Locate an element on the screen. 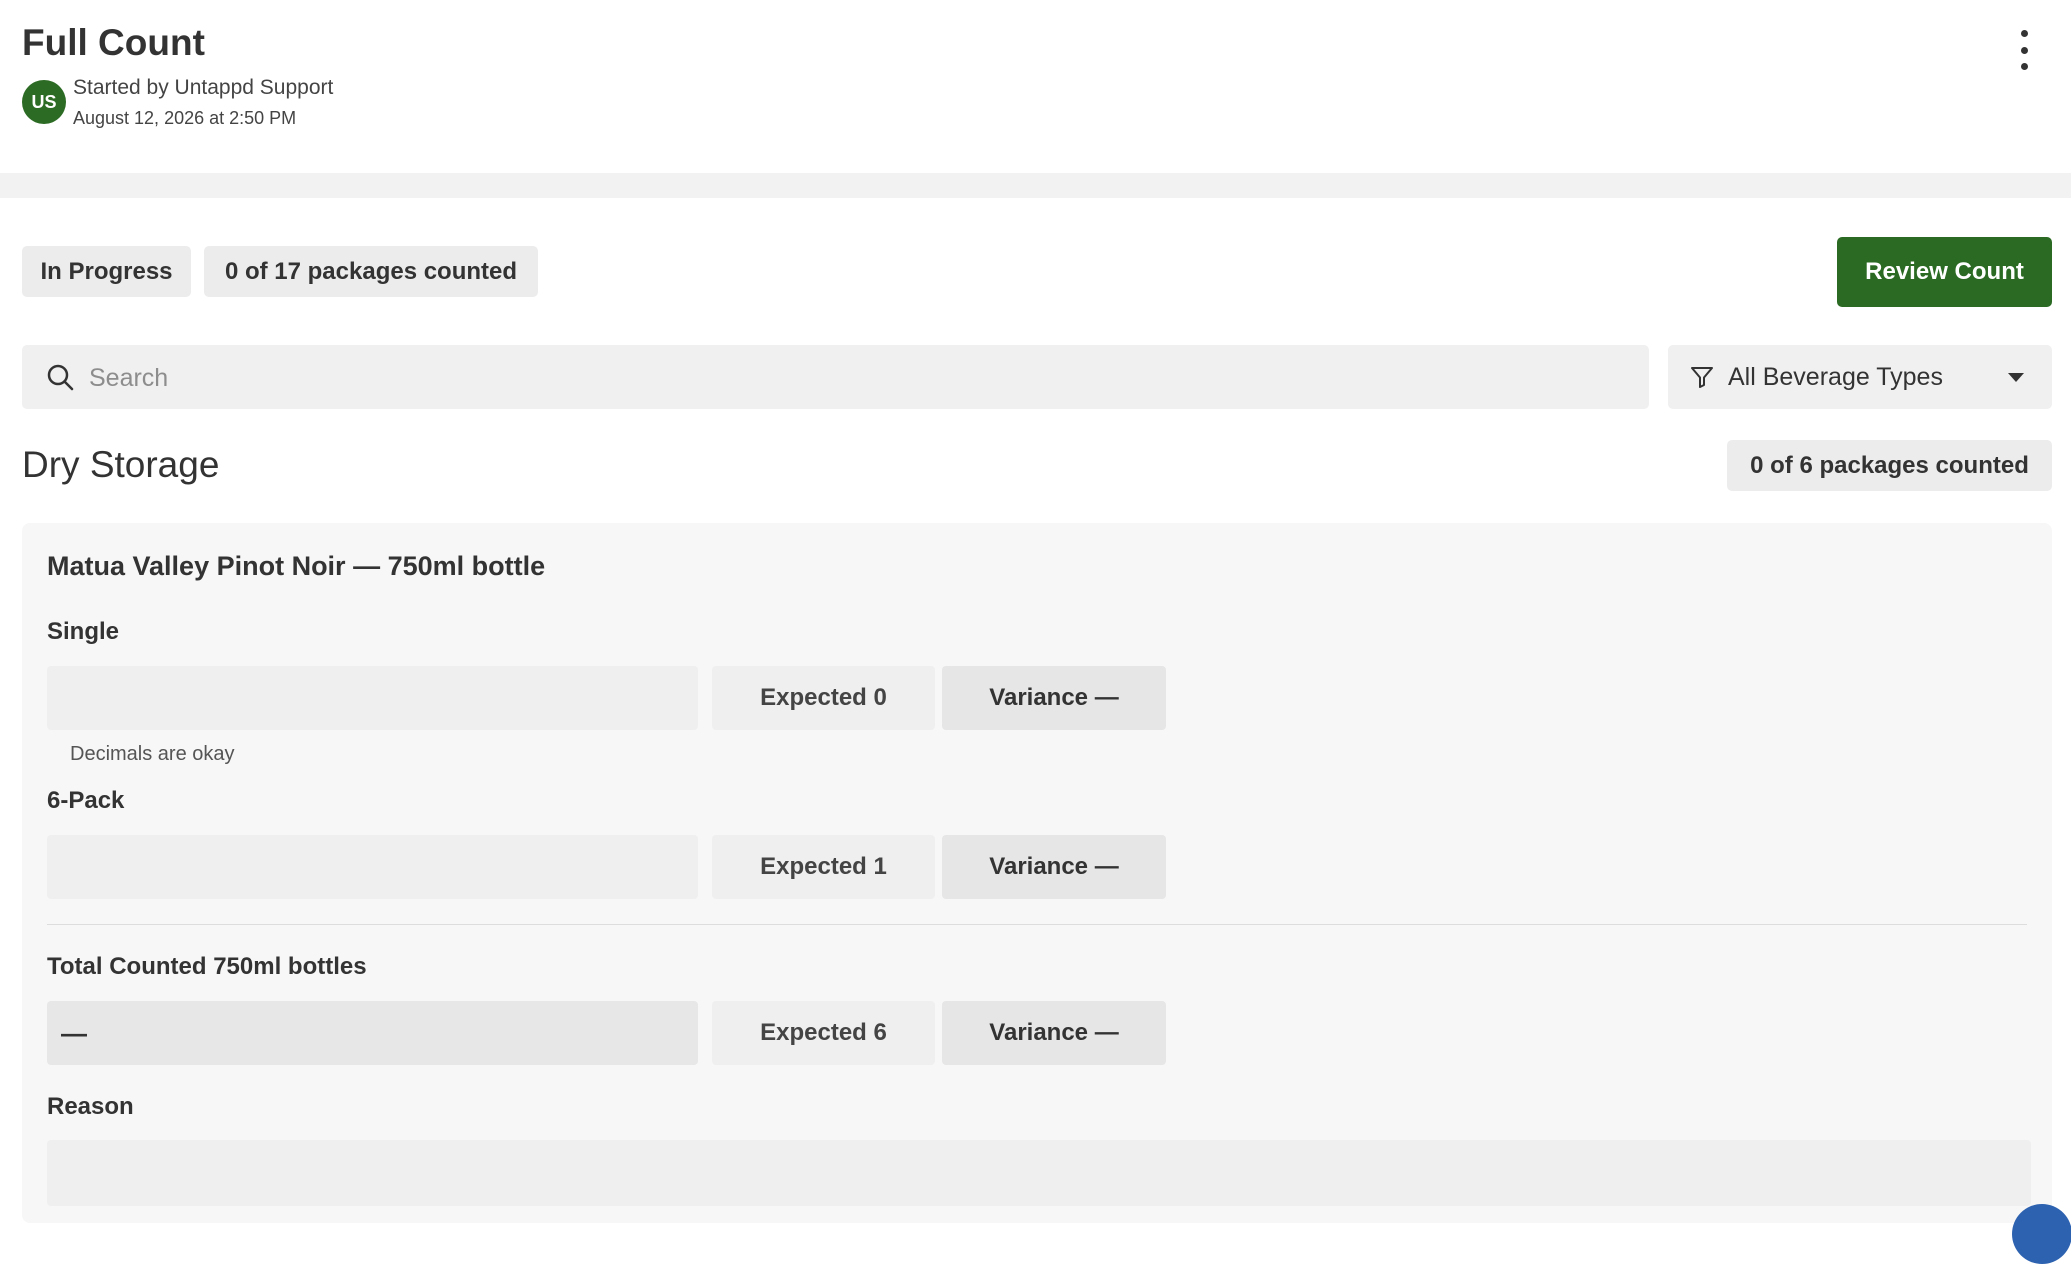  started-at-text: August 12, 2026 at 2:50 PM is located at coordinates (185, 118).